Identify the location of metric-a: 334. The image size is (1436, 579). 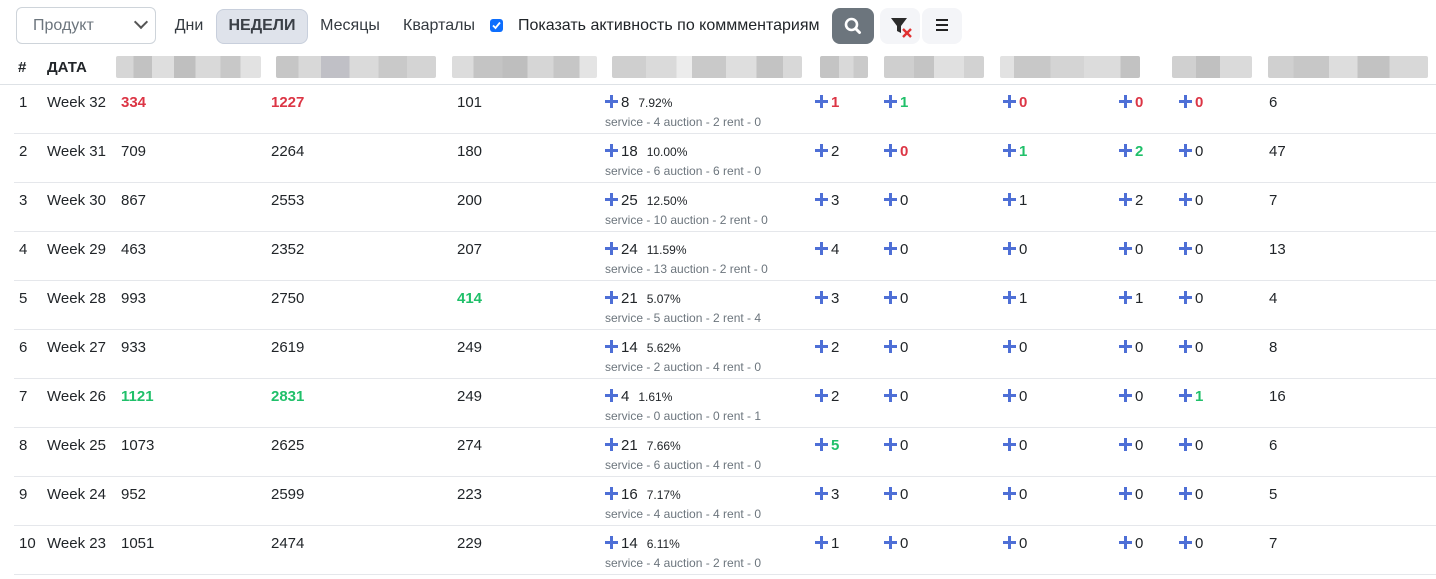
(134, 102).